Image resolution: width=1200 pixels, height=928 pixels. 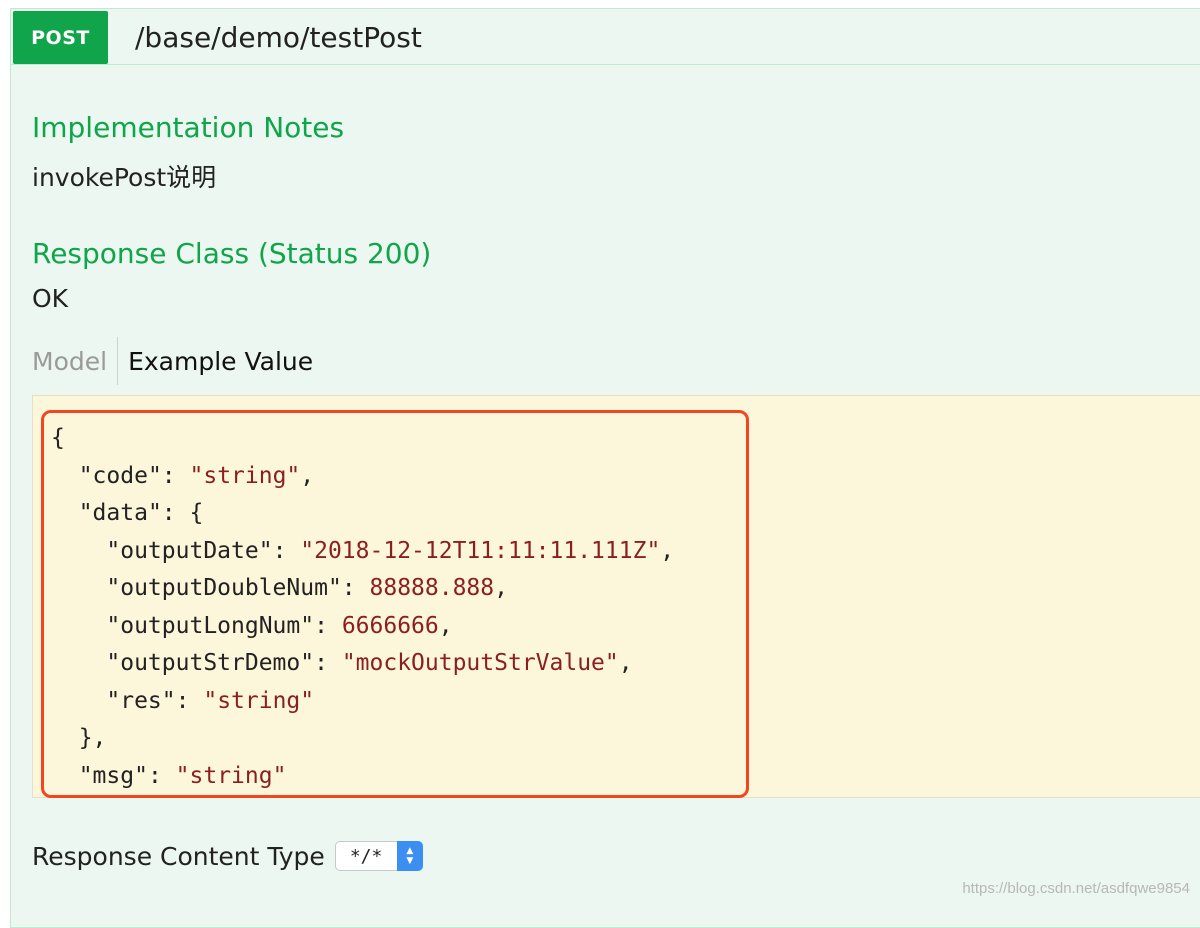 What do you see at coordinates (50, 298) in the screenshot?
I see `response-class-text: OK` at bounding box center [50, 298].